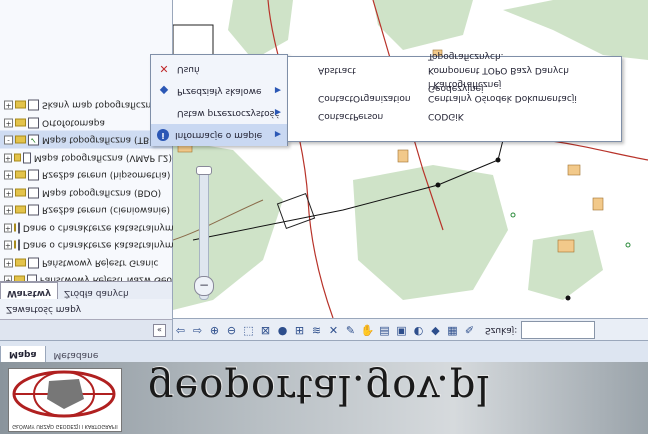 This screenshot has width=648, height=434. I want to click on zoom-slider-handle, so click(204, 170).